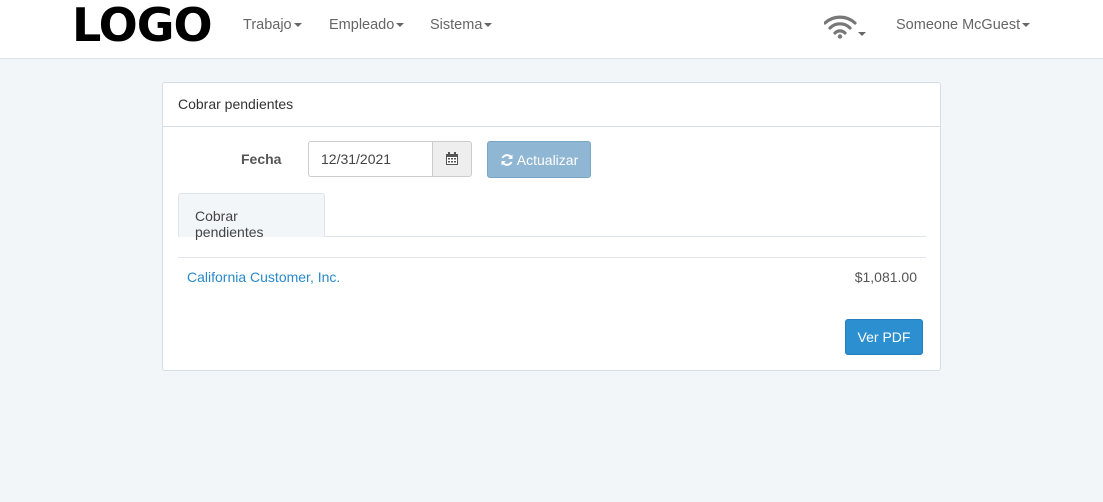 The width and height of the screenshot is (1103, 502). What do you see at coordinates (362, 25) in the screenshot?
I see `nav-menu-empleado-label: Empleado` at bounding box center [362, 25].